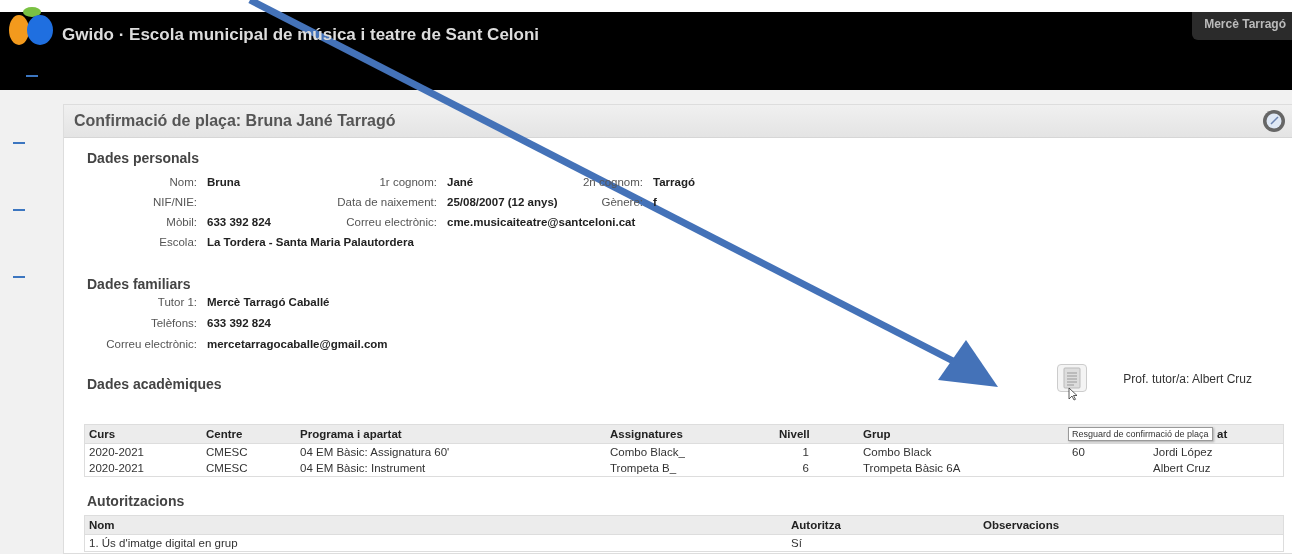 This screenshot has width=1292, height=554. Describe the element at coordinates (1131, 525) in the screenshot. I see `column-header: Observacions` at that location.